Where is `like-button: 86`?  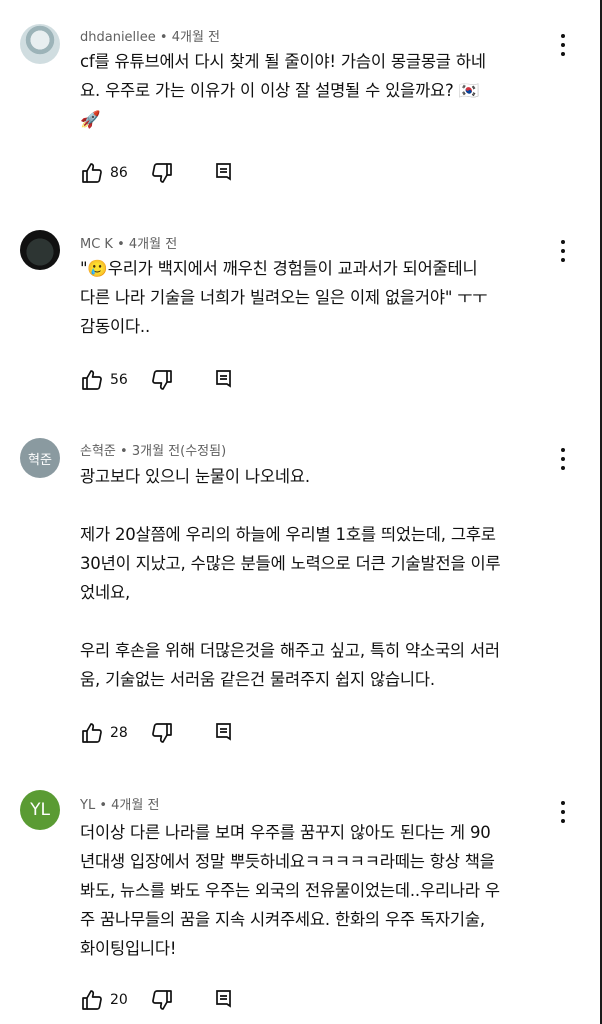
like-button: 86 is located at coordinates (115, 173).